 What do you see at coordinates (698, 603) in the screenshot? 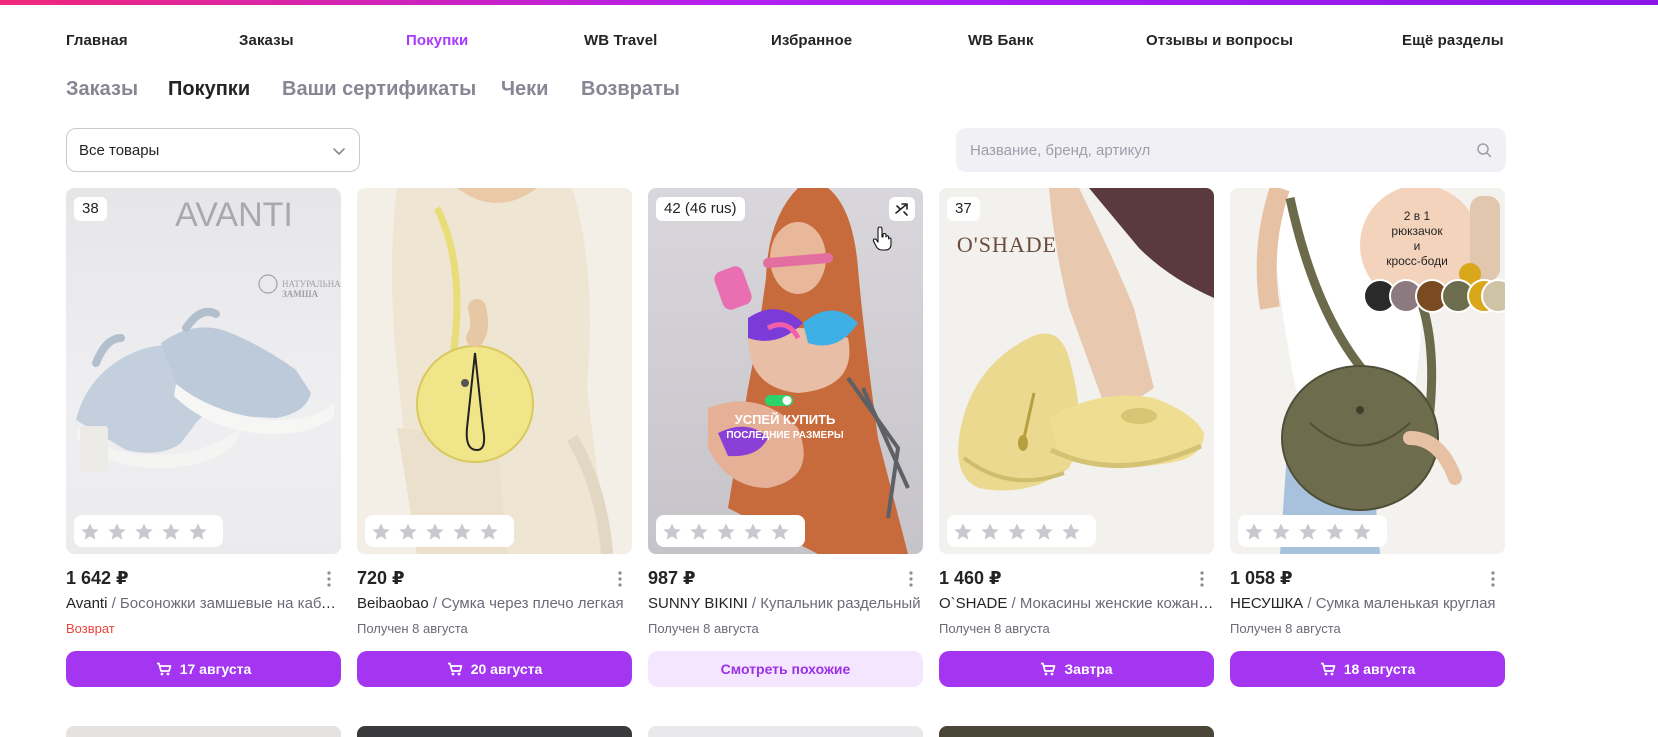
I see `product-brand: SUNNY BIKINI` at bounding box center [698, 603].